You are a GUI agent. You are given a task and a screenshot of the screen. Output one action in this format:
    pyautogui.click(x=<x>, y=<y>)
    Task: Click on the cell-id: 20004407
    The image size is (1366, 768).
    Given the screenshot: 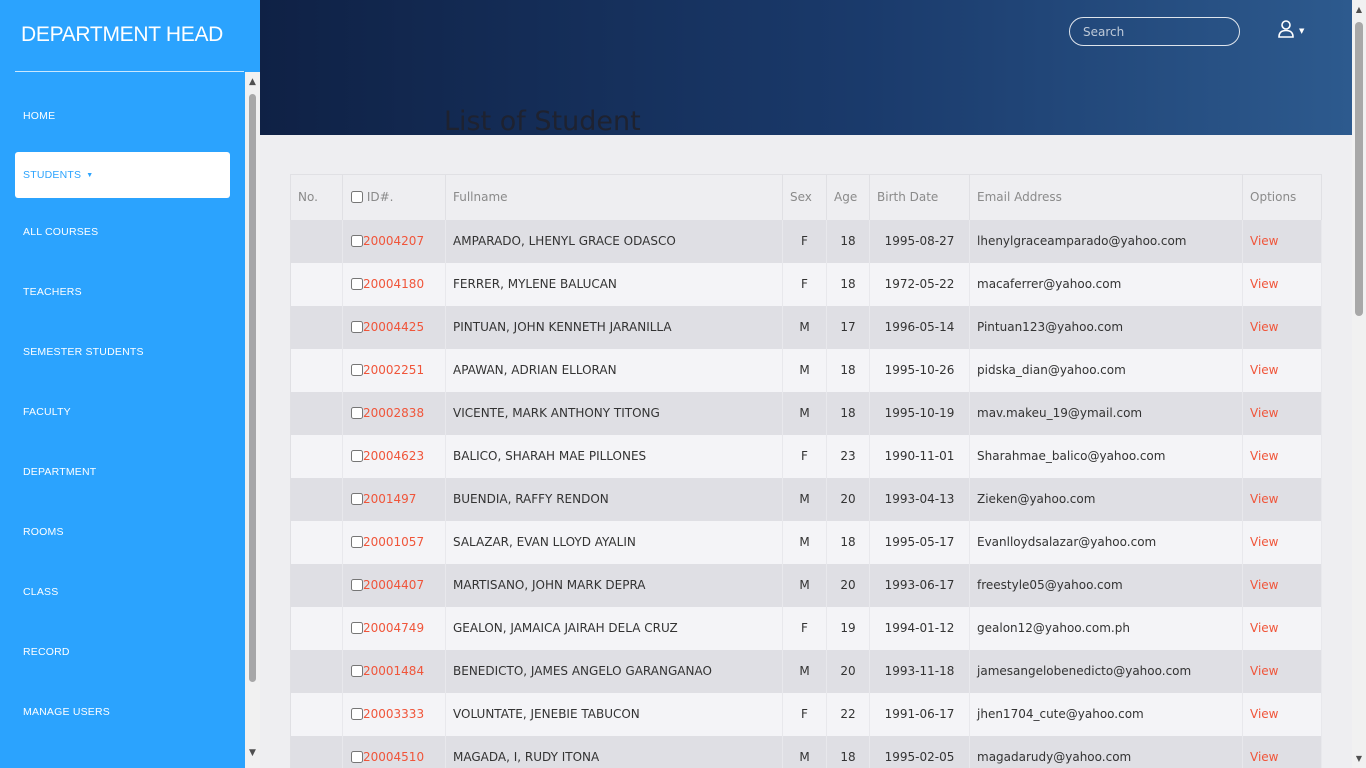 What is the action you would take?
    pyautogui.click(x=394, y=585)
    